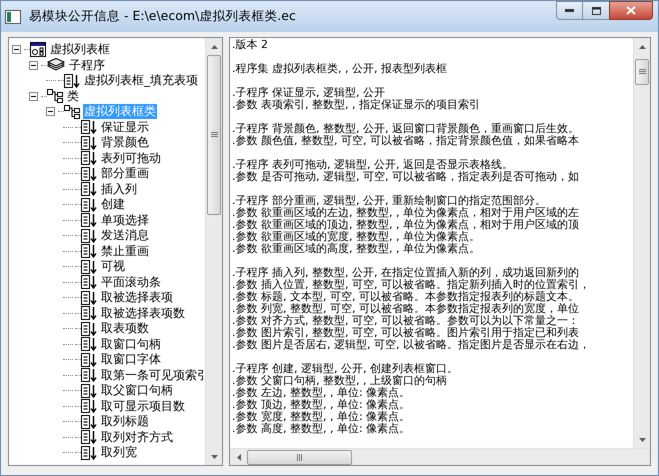  What do you see at coordinates (405, 141) in the screenshot?
I see `code-line: .参数 颜色值, 整数型, 可空, 可以被省略，指定背景颜色值，如果省略本` at bounding box center [405, 141].